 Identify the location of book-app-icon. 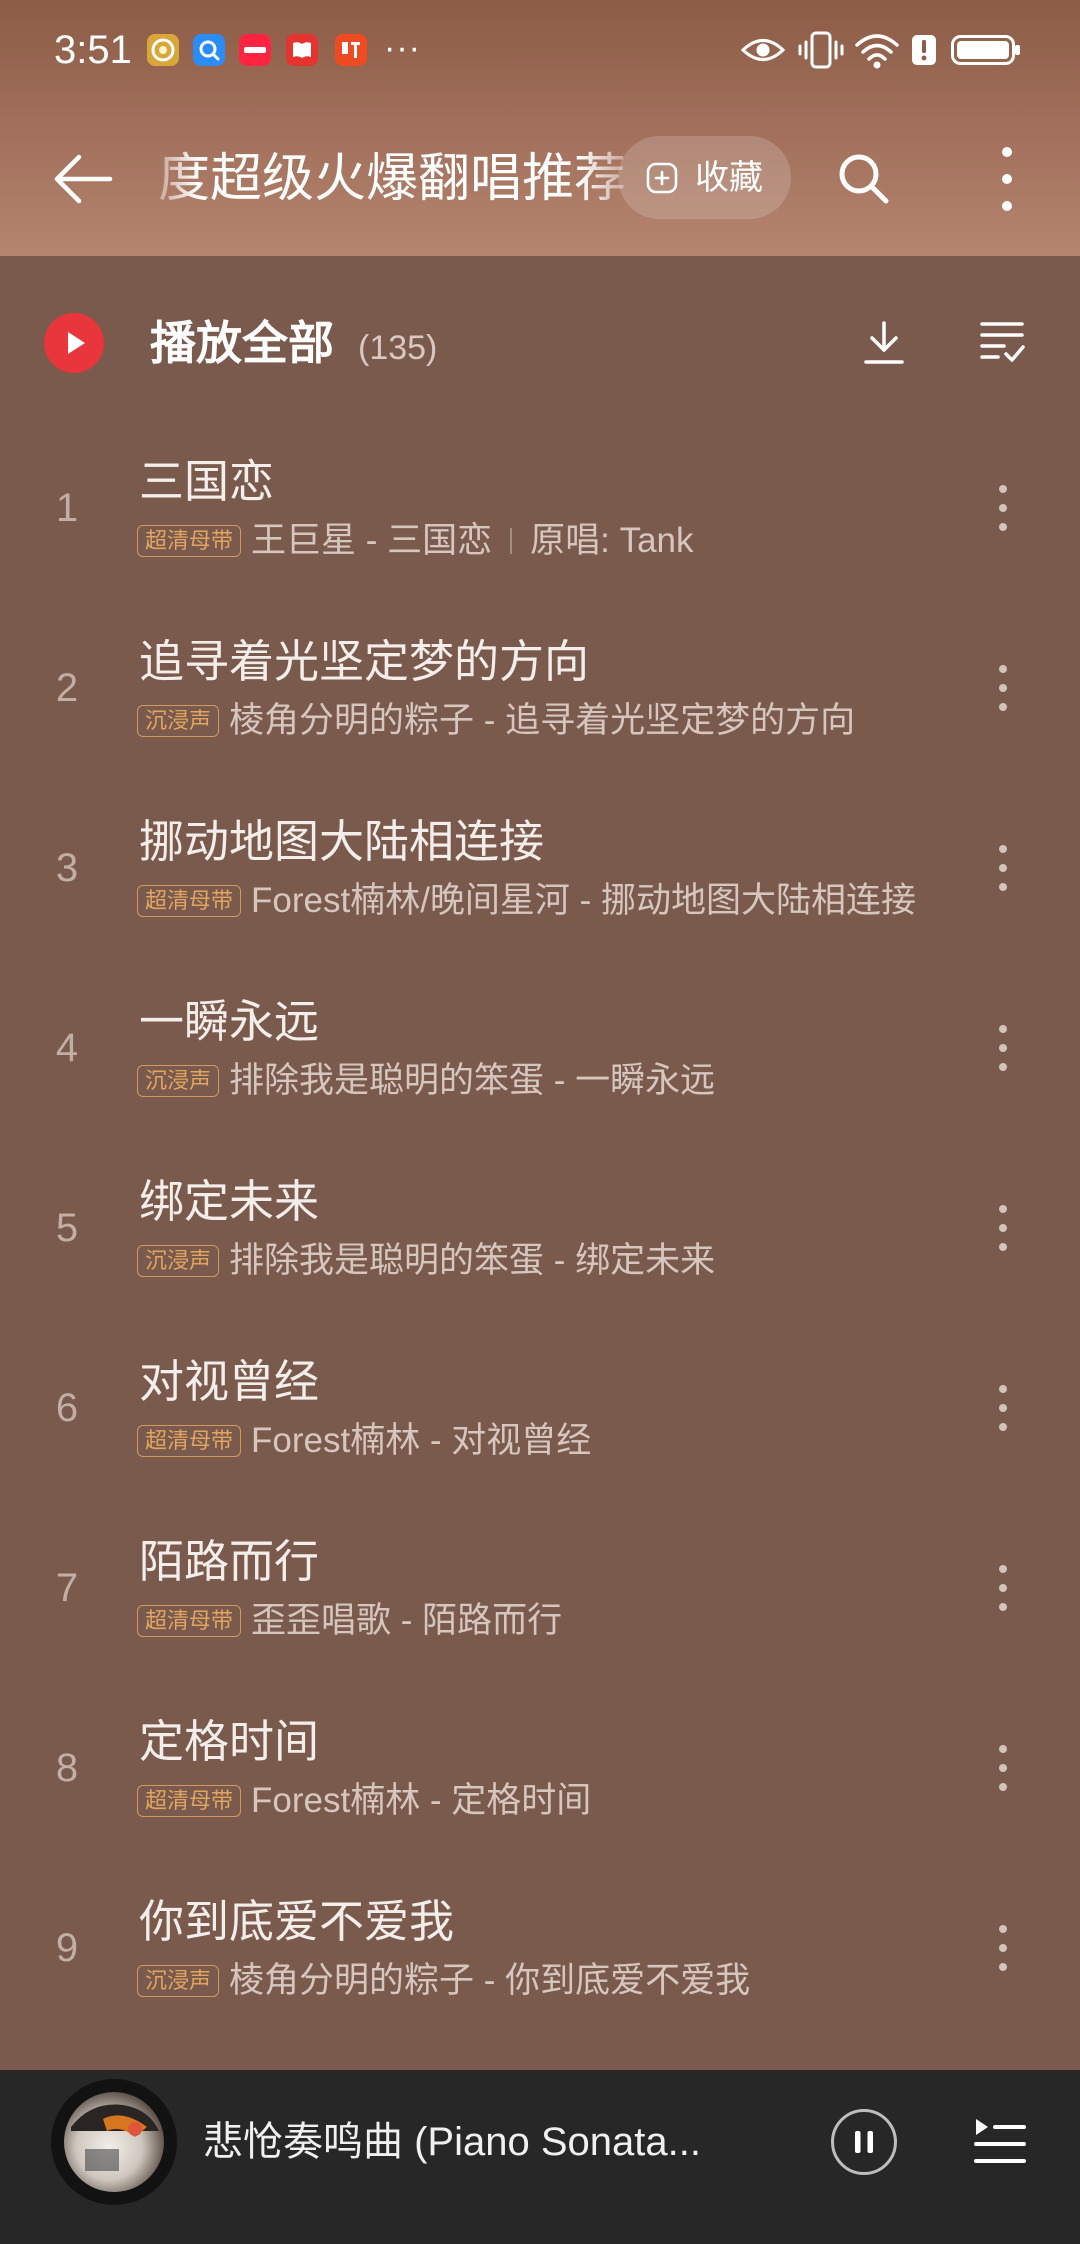
(302, 50).